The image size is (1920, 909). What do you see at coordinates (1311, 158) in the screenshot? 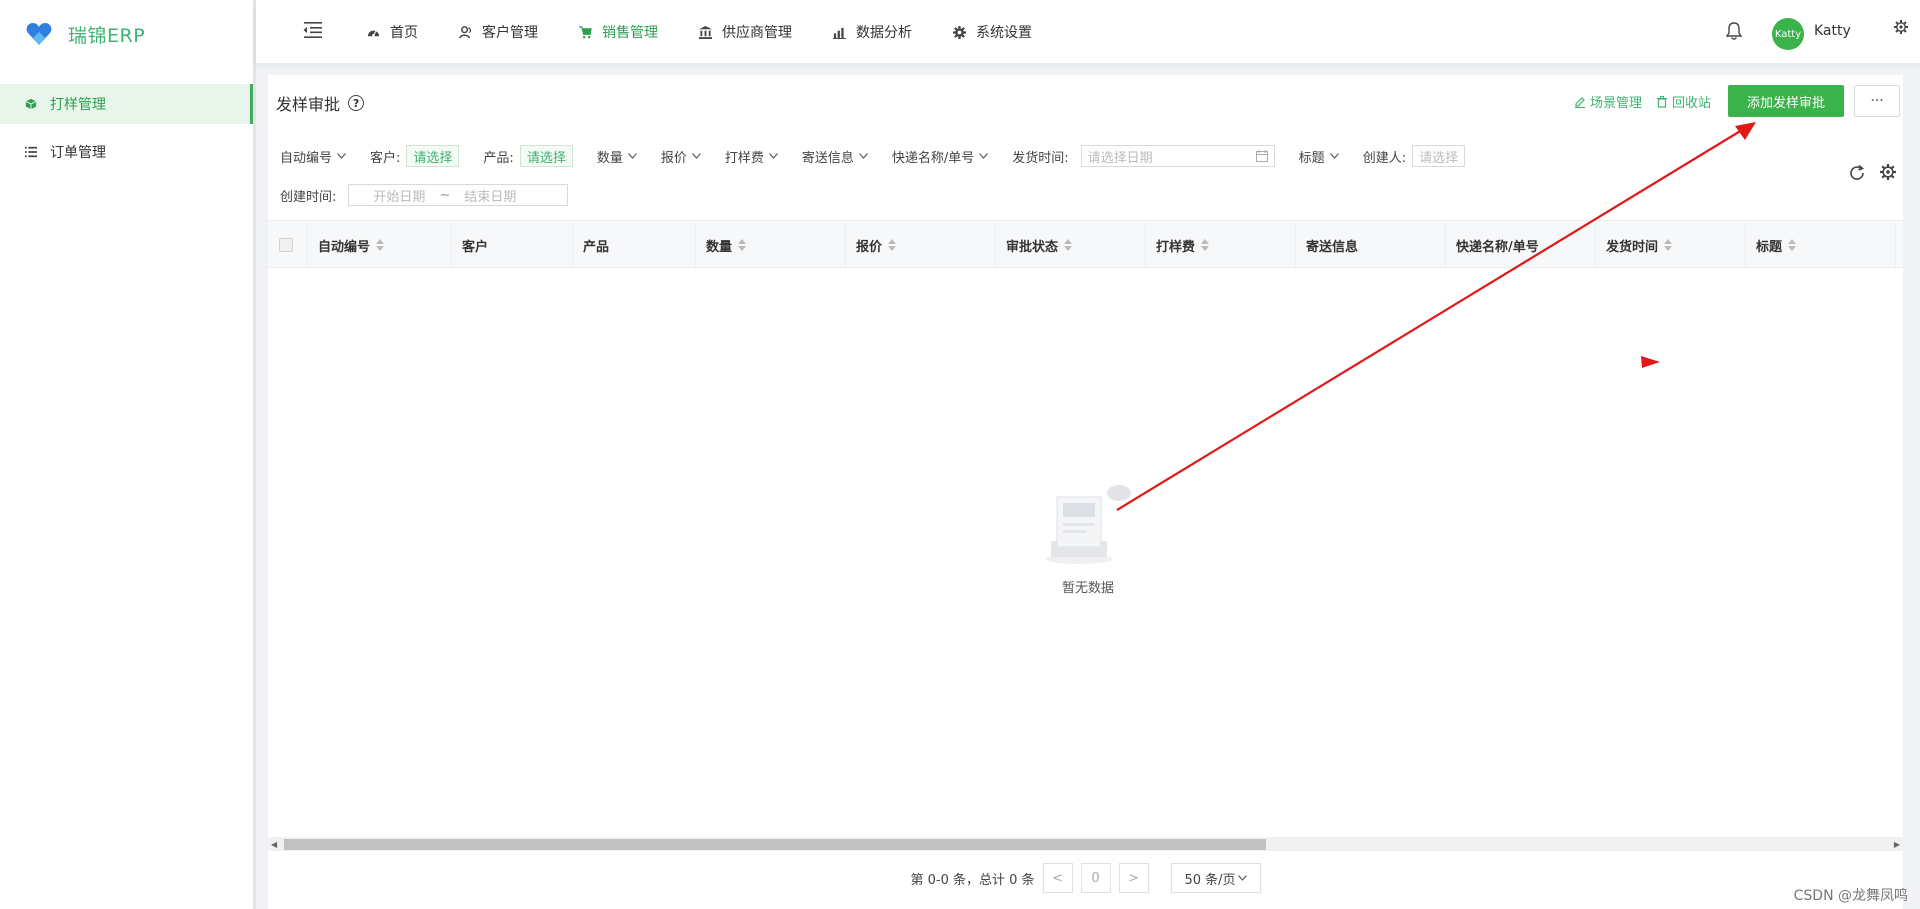
I see `filter-label: 标题` at bounding box center [1311, 158].